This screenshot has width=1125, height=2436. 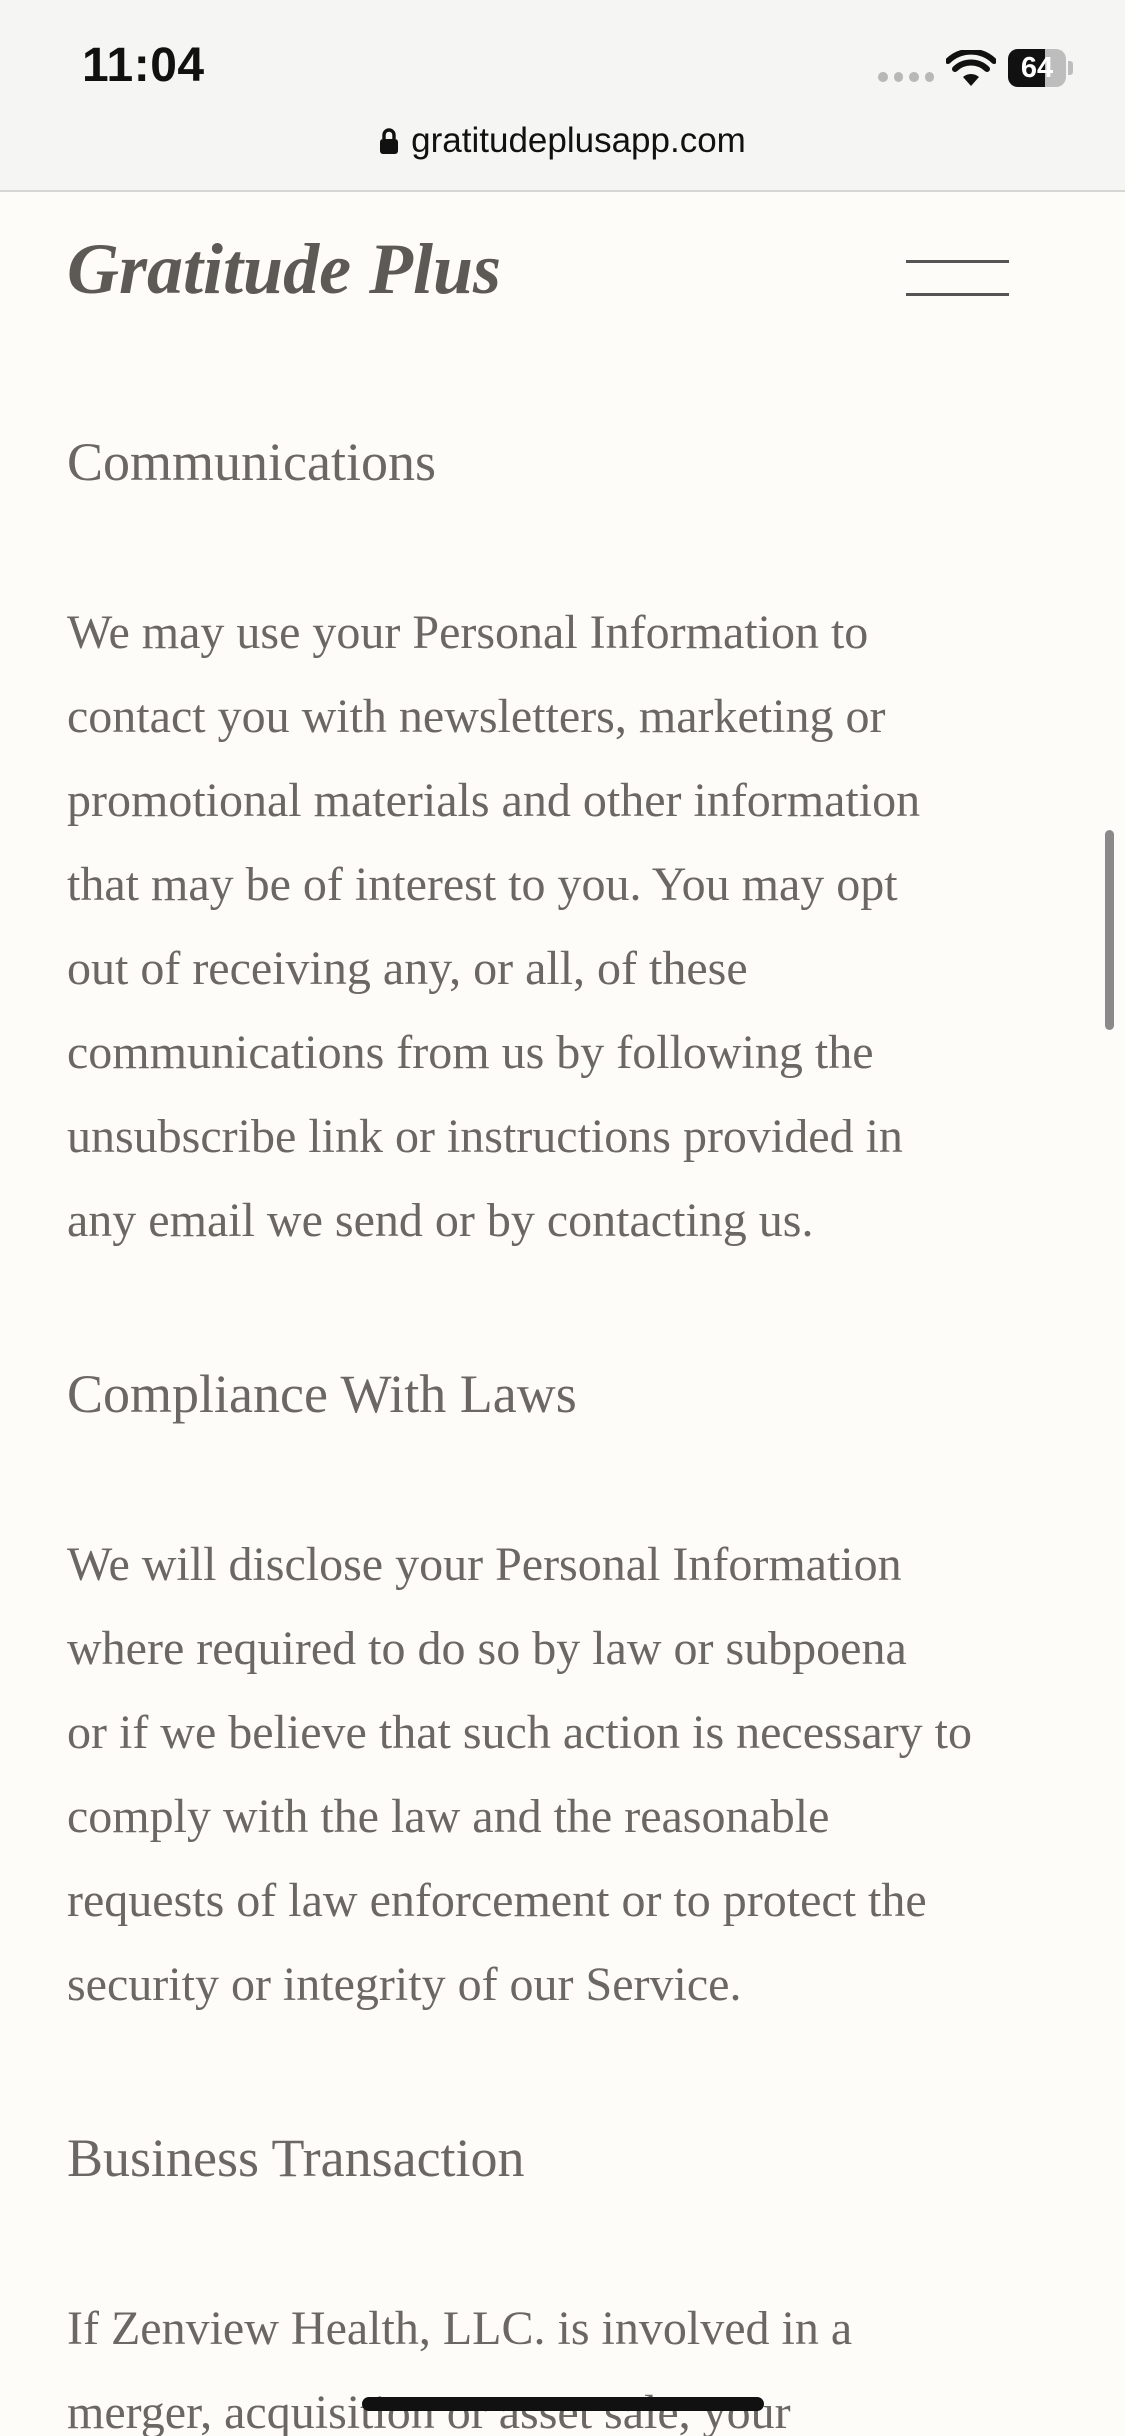 What do you see at coordinates (971, 68) in the screenshot?
I see `wifi-icon` at bounding box center [971, 68].